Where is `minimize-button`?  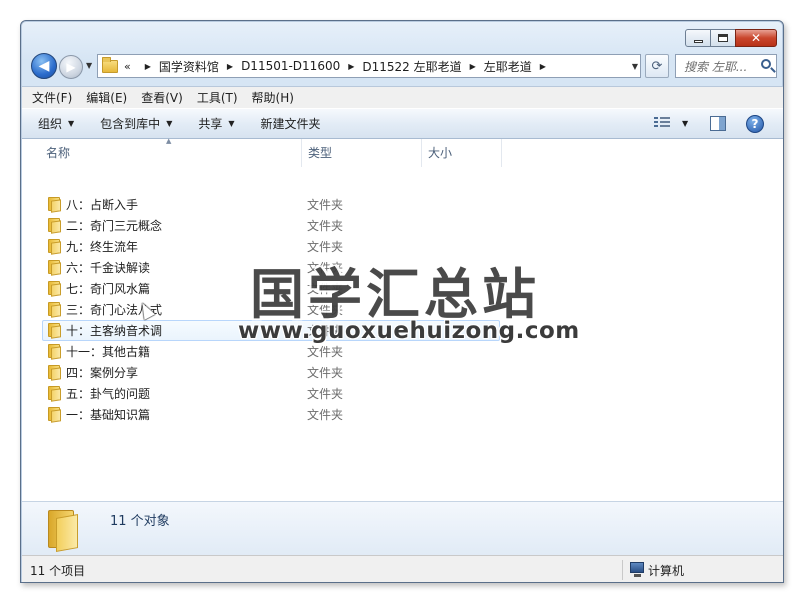
minimize-button is located at coordinates (698, 38).